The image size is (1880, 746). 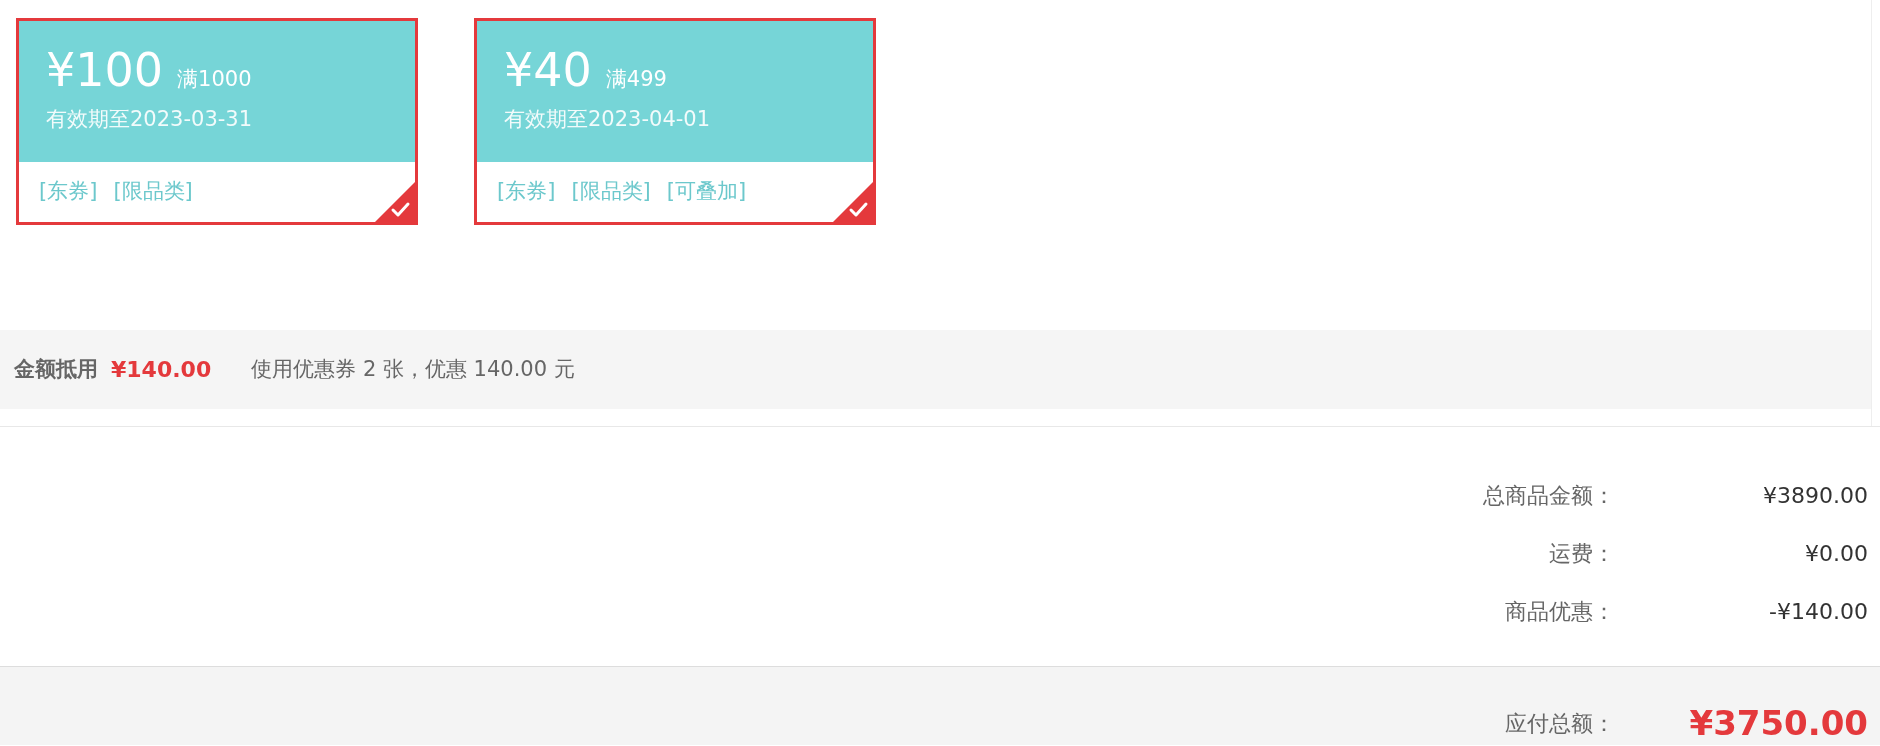 What do you see at coordinates (1560, 723) in the screenshot?
I see `payable-label: 应付总额：` at bounding box center [1560, 723].